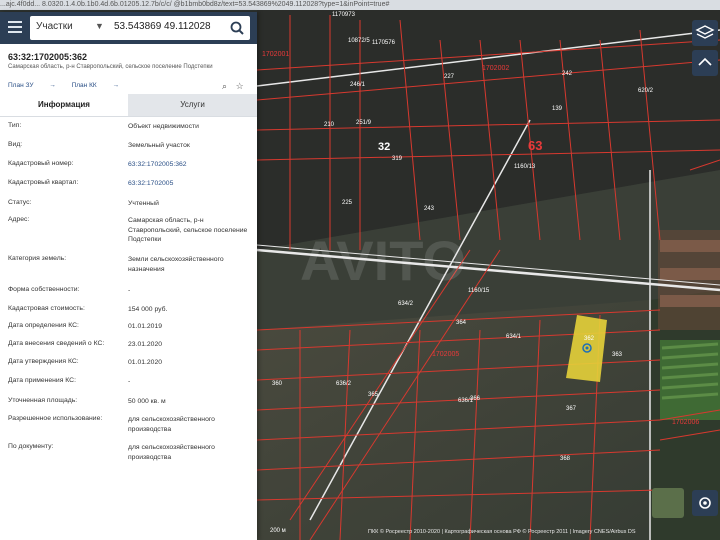  What do you see at coordinates (224, 86) in the screenshot?
I see `zoom-to-icon: ⌕` at bounding box center [224, 86].